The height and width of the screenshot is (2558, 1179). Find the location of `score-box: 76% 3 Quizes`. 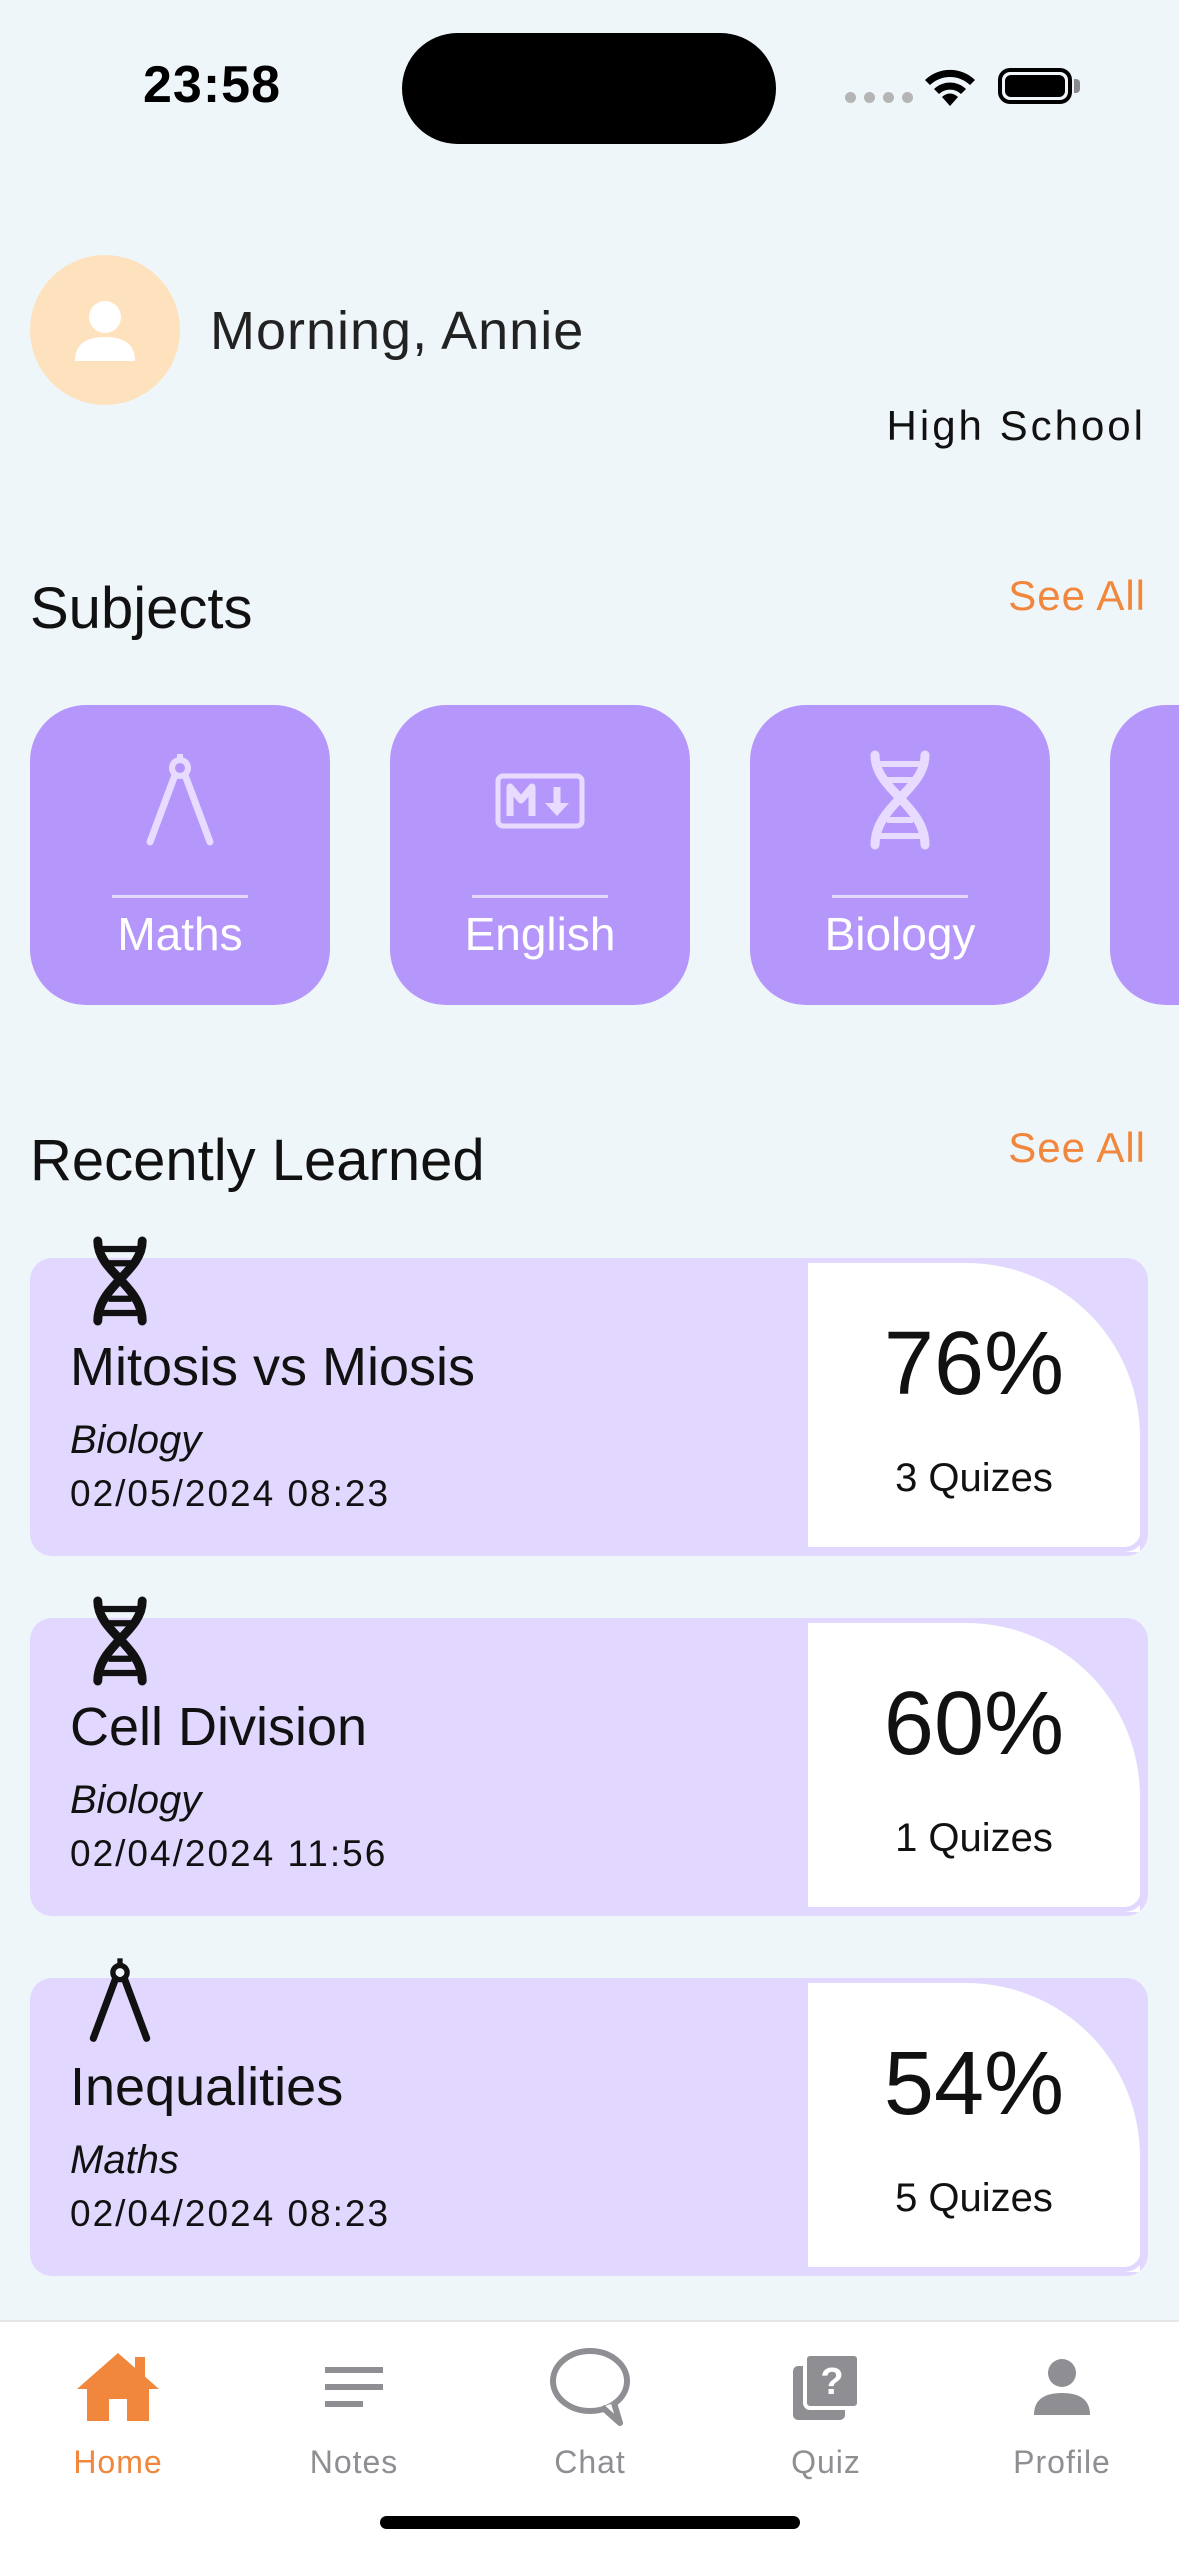

score-box: 76% 3 Quizes is located at coordinates (978, 1407).